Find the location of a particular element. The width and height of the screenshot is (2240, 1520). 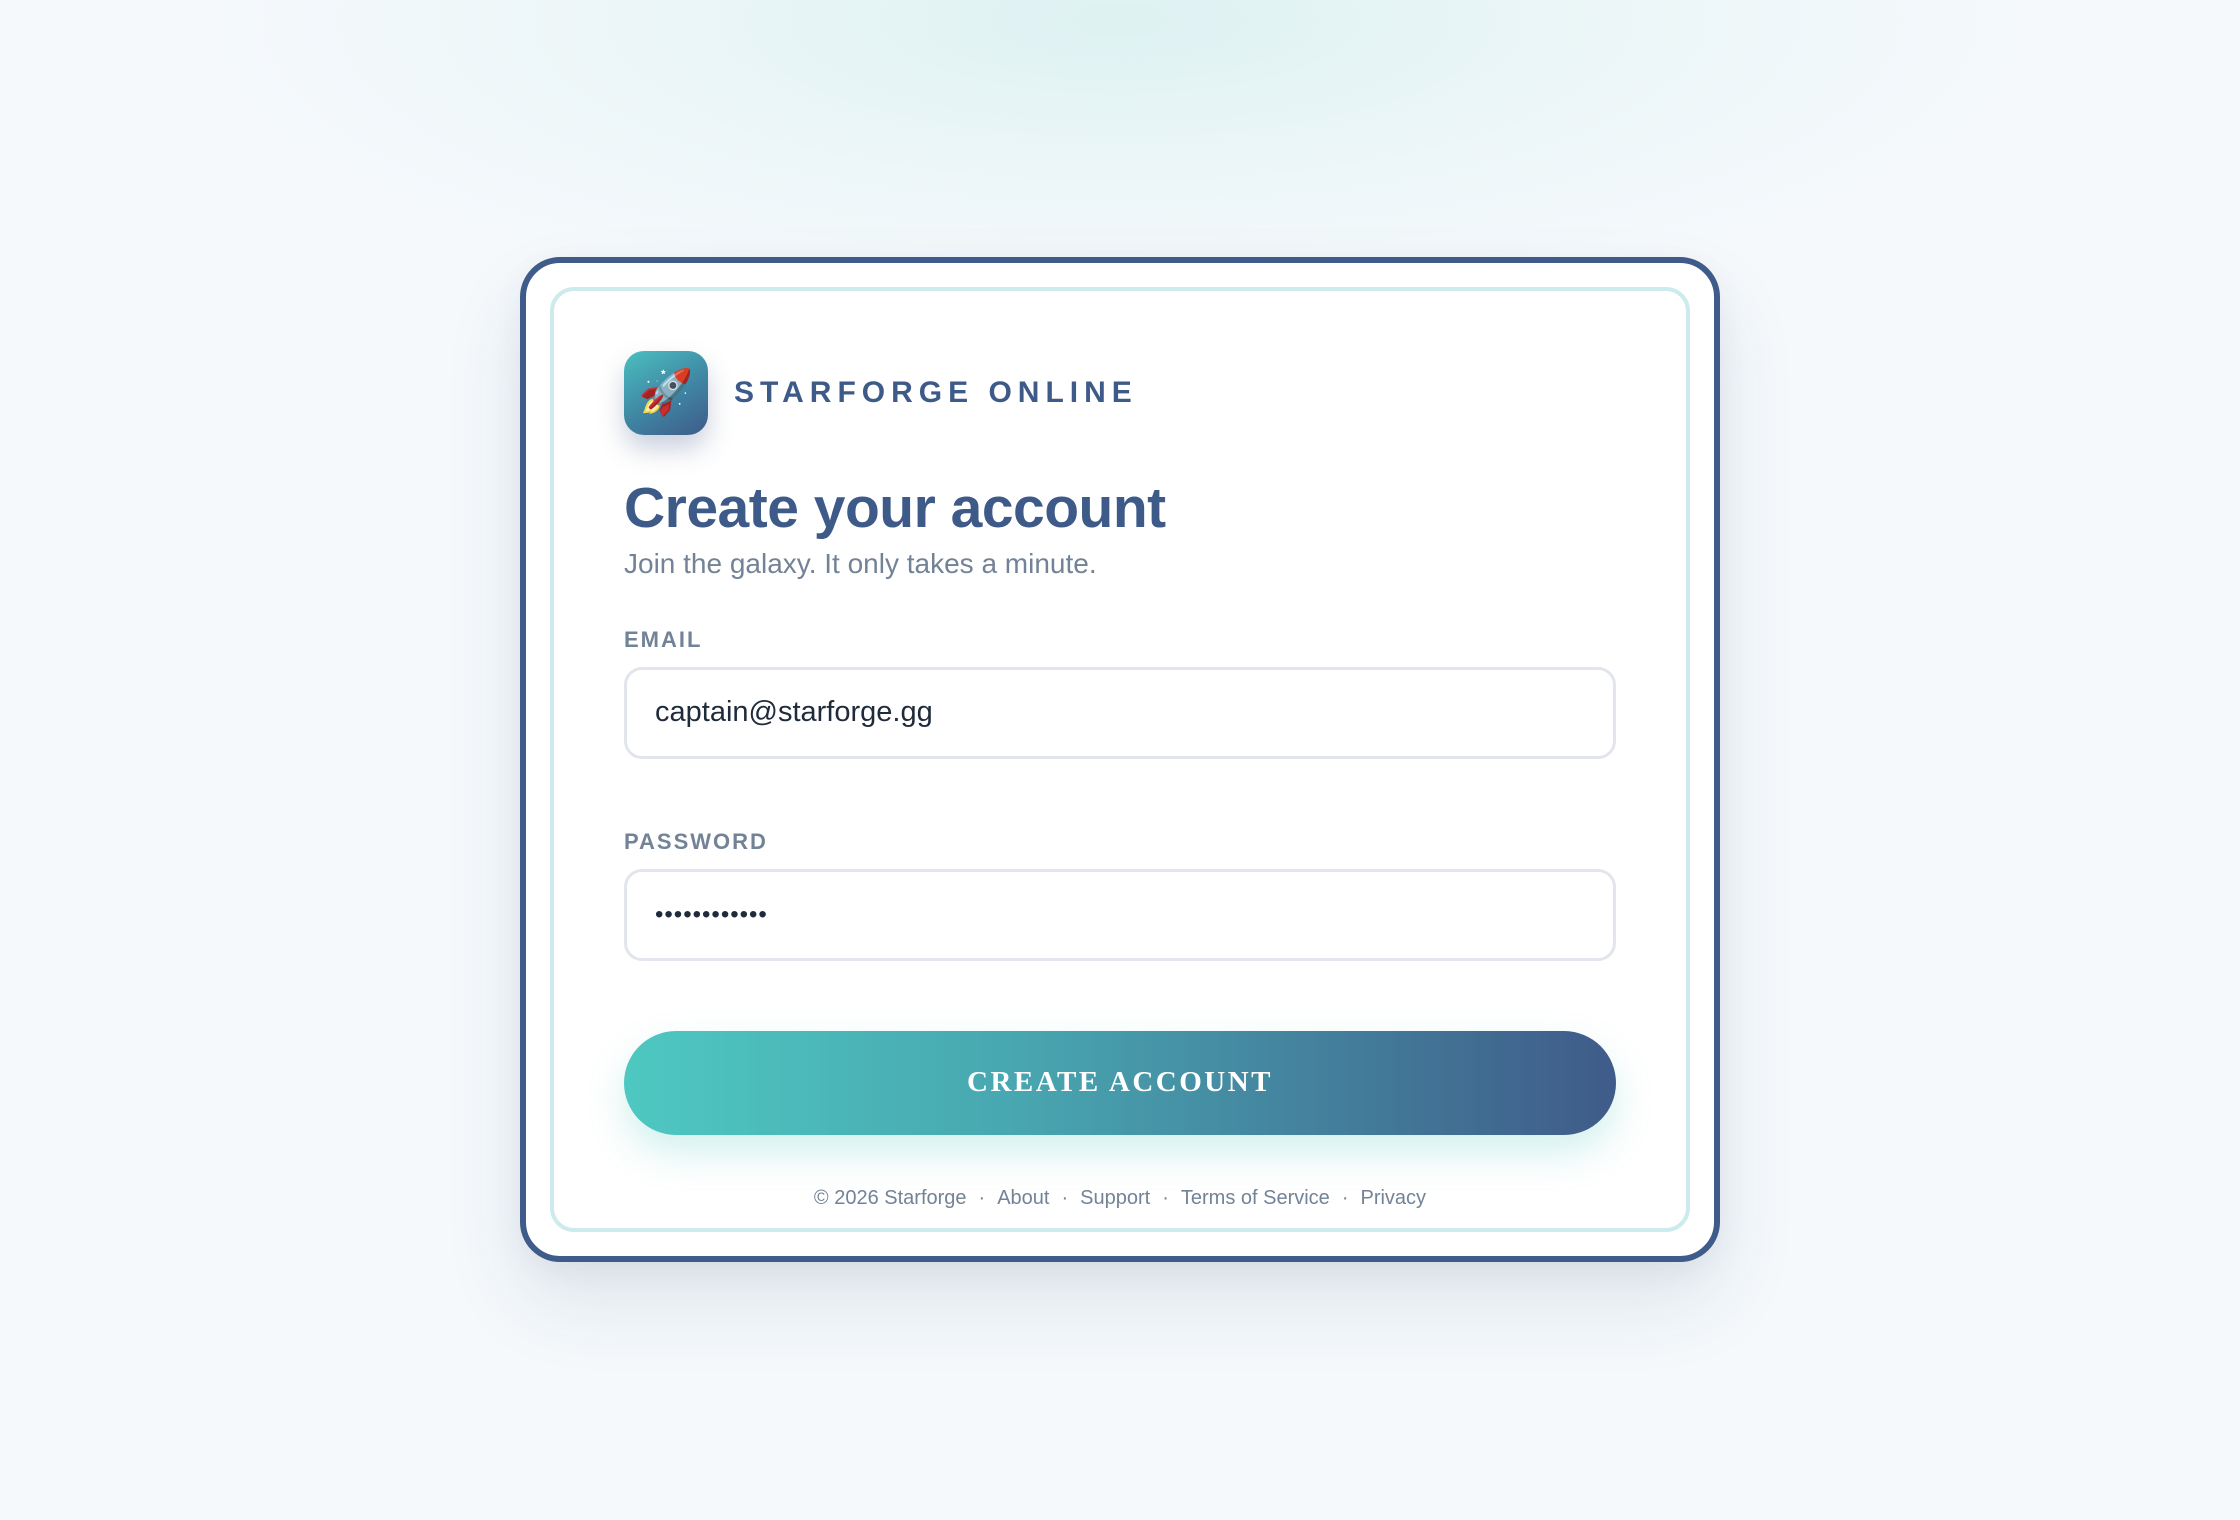

footer-link-about: About is located at coordinates (1023, 1198).